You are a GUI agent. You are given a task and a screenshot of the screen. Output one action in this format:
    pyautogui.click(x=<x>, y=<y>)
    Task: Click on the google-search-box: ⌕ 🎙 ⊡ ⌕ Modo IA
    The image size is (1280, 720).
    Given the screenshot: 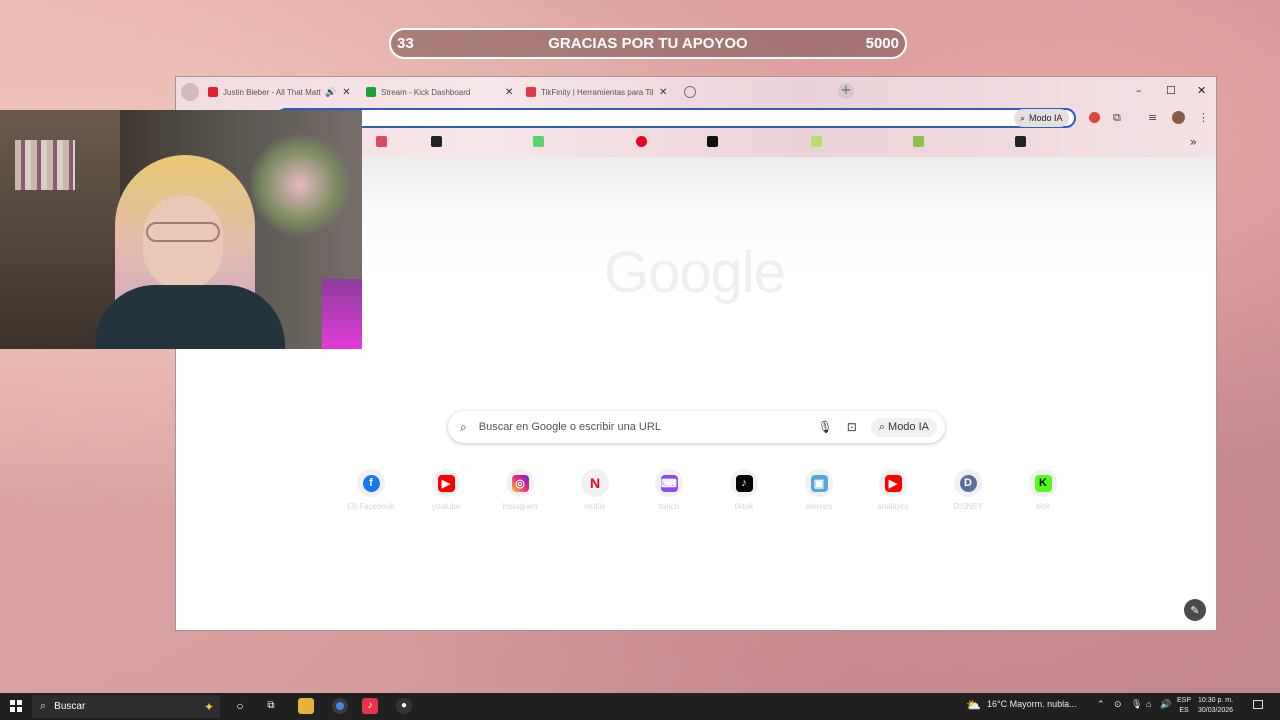 What is the action you would take?
    pyautogui.click(x=696, y=427)
    